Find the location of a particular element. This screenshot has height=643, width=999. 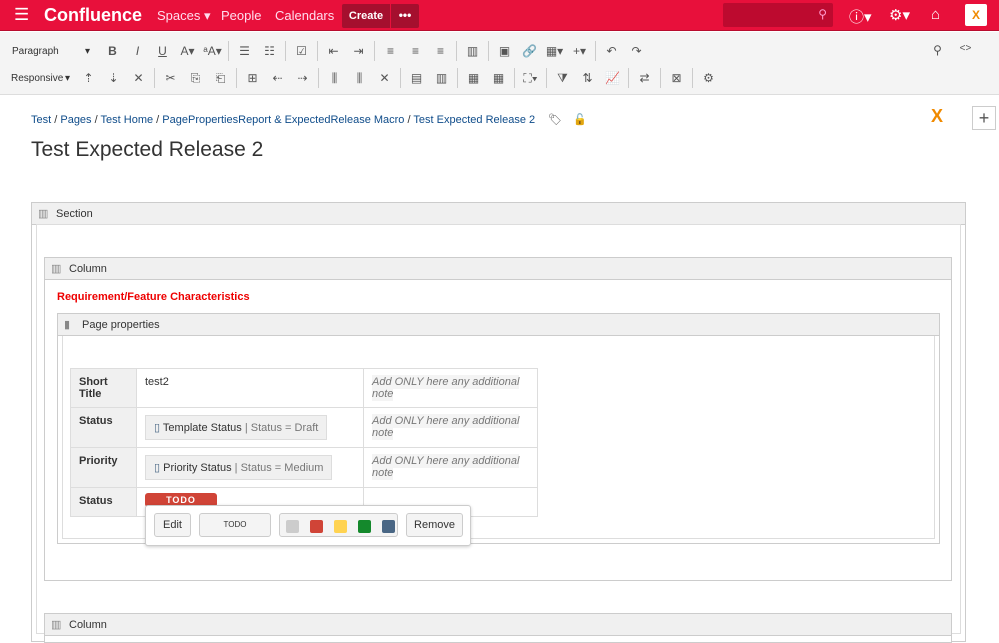

settings-icon: ⚙ is located at coordinates (708, 78).